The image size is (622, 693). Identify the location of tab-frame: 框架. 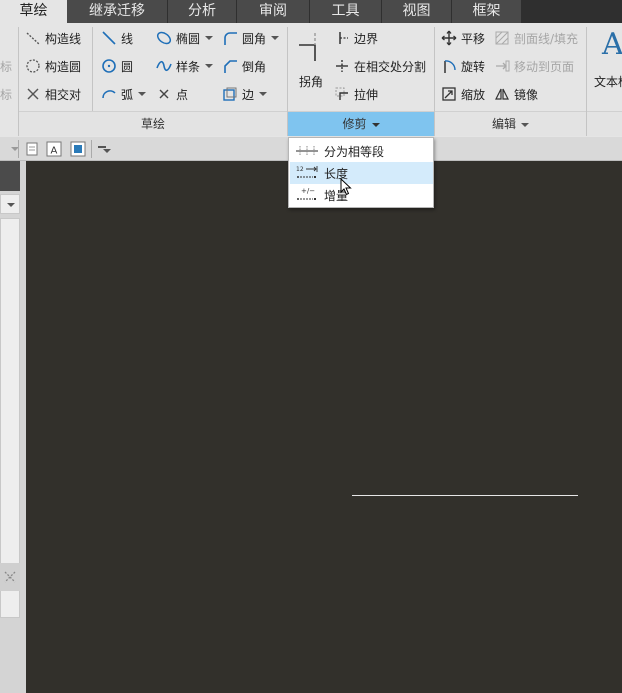
(487, 11).